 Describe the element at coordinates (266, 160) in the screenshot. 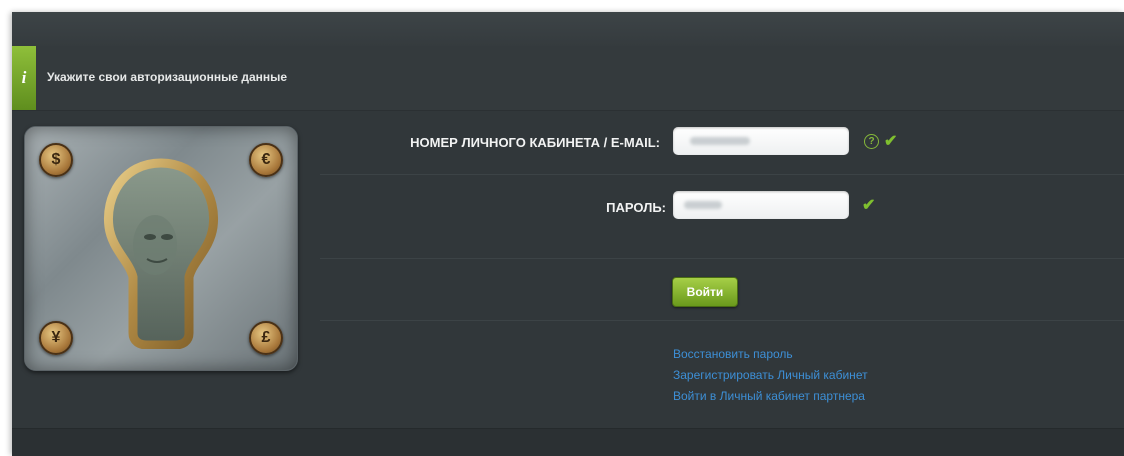

I see `euro-coin-icon: €` at that location.